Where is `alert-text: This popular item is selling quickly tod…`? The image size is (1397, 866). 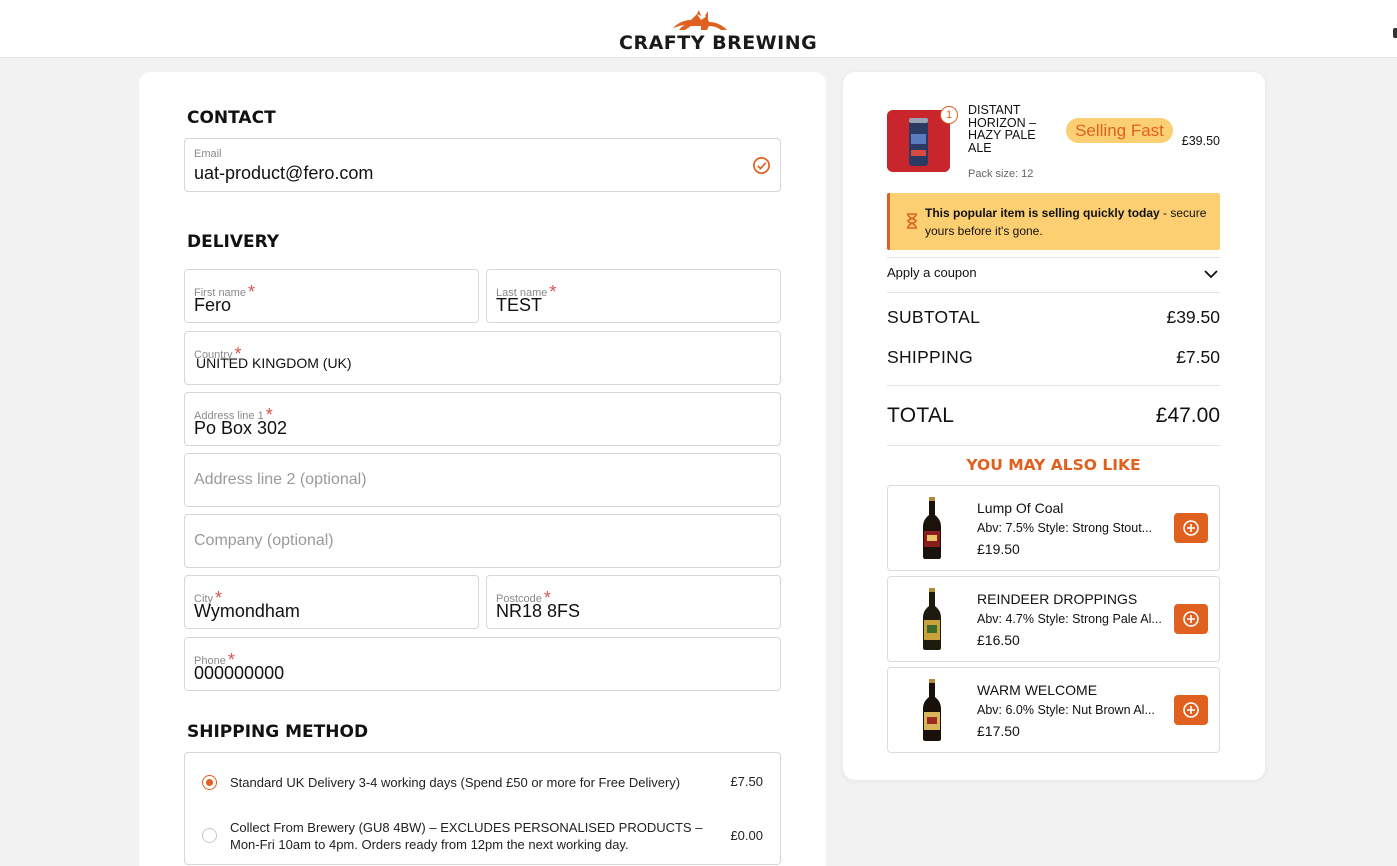 alert-text: This popular item is selling quickly tod… is located at coordinates (1070, 222).